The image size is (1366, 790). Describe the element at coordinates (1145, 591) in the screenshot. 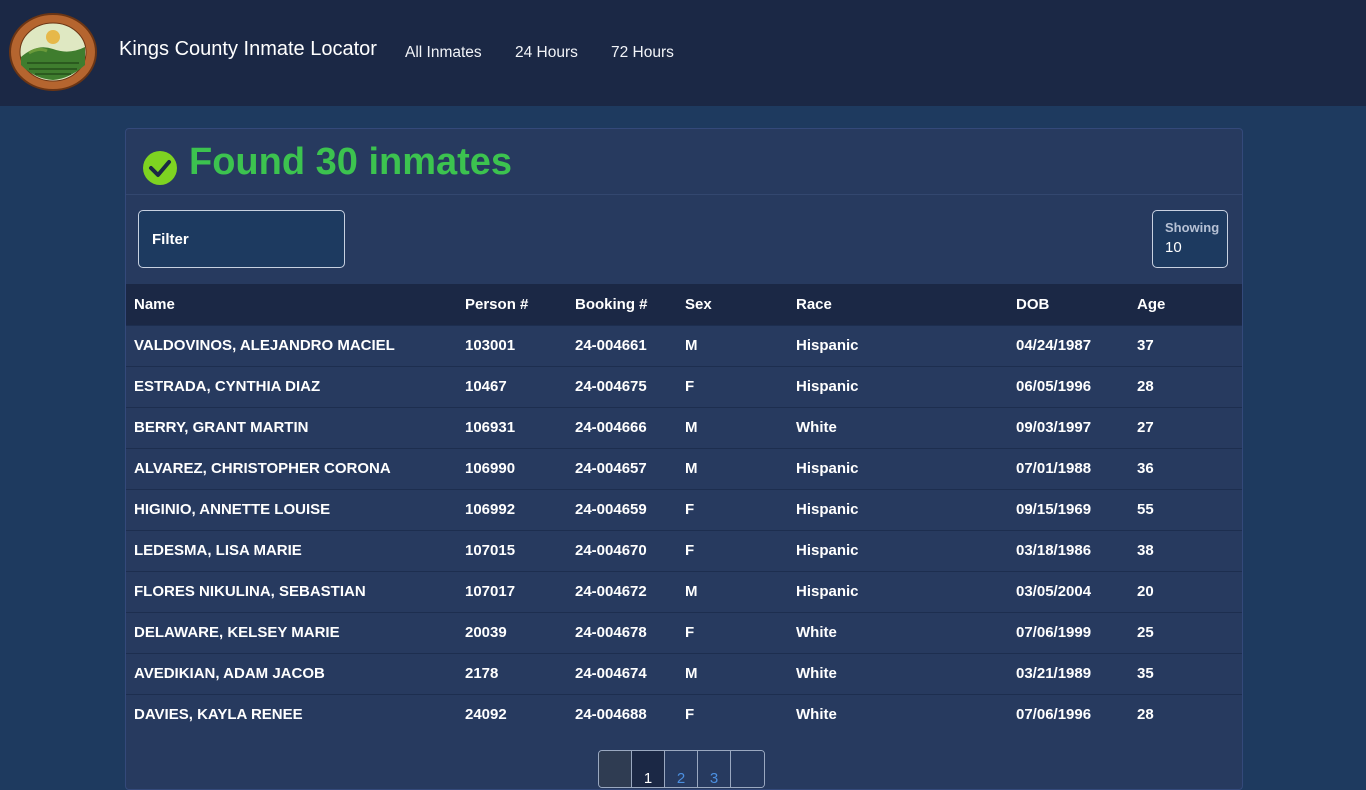

I see `cell-age: 20` at that location.